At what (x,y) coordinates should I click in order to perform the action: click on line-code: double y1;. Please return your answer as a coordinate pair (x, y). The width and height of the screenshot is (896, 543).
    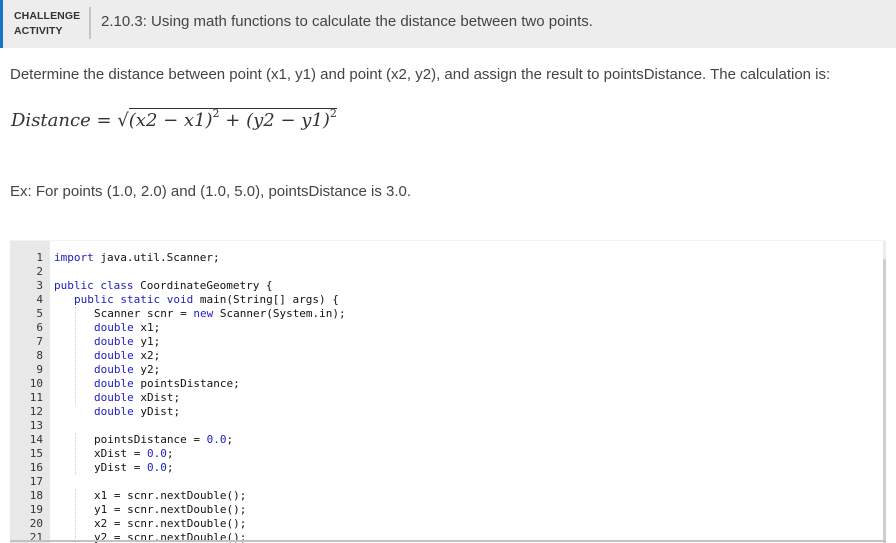
    Looking at the image, I should click on (107, 342).